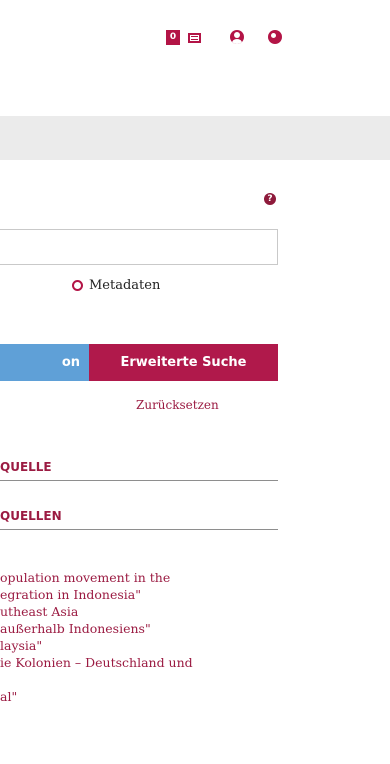  Describe the element at coordinates (77, 285) in the screenshot. I see `radio-circle-icon` at that location.